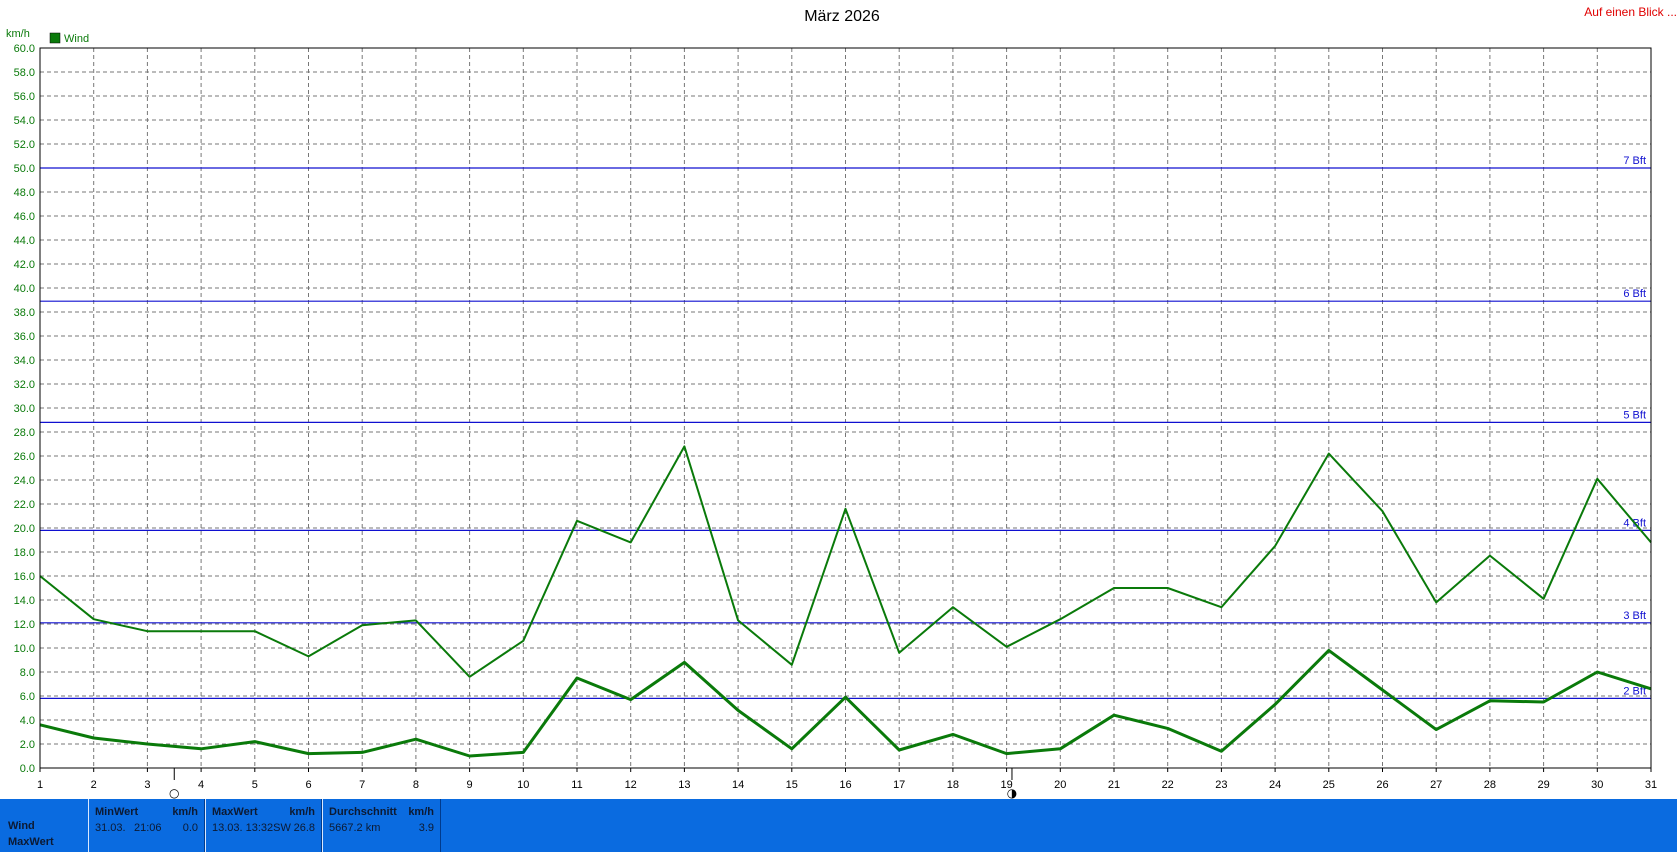  I want to click on avg-unit: km/h, so click(421, 812).